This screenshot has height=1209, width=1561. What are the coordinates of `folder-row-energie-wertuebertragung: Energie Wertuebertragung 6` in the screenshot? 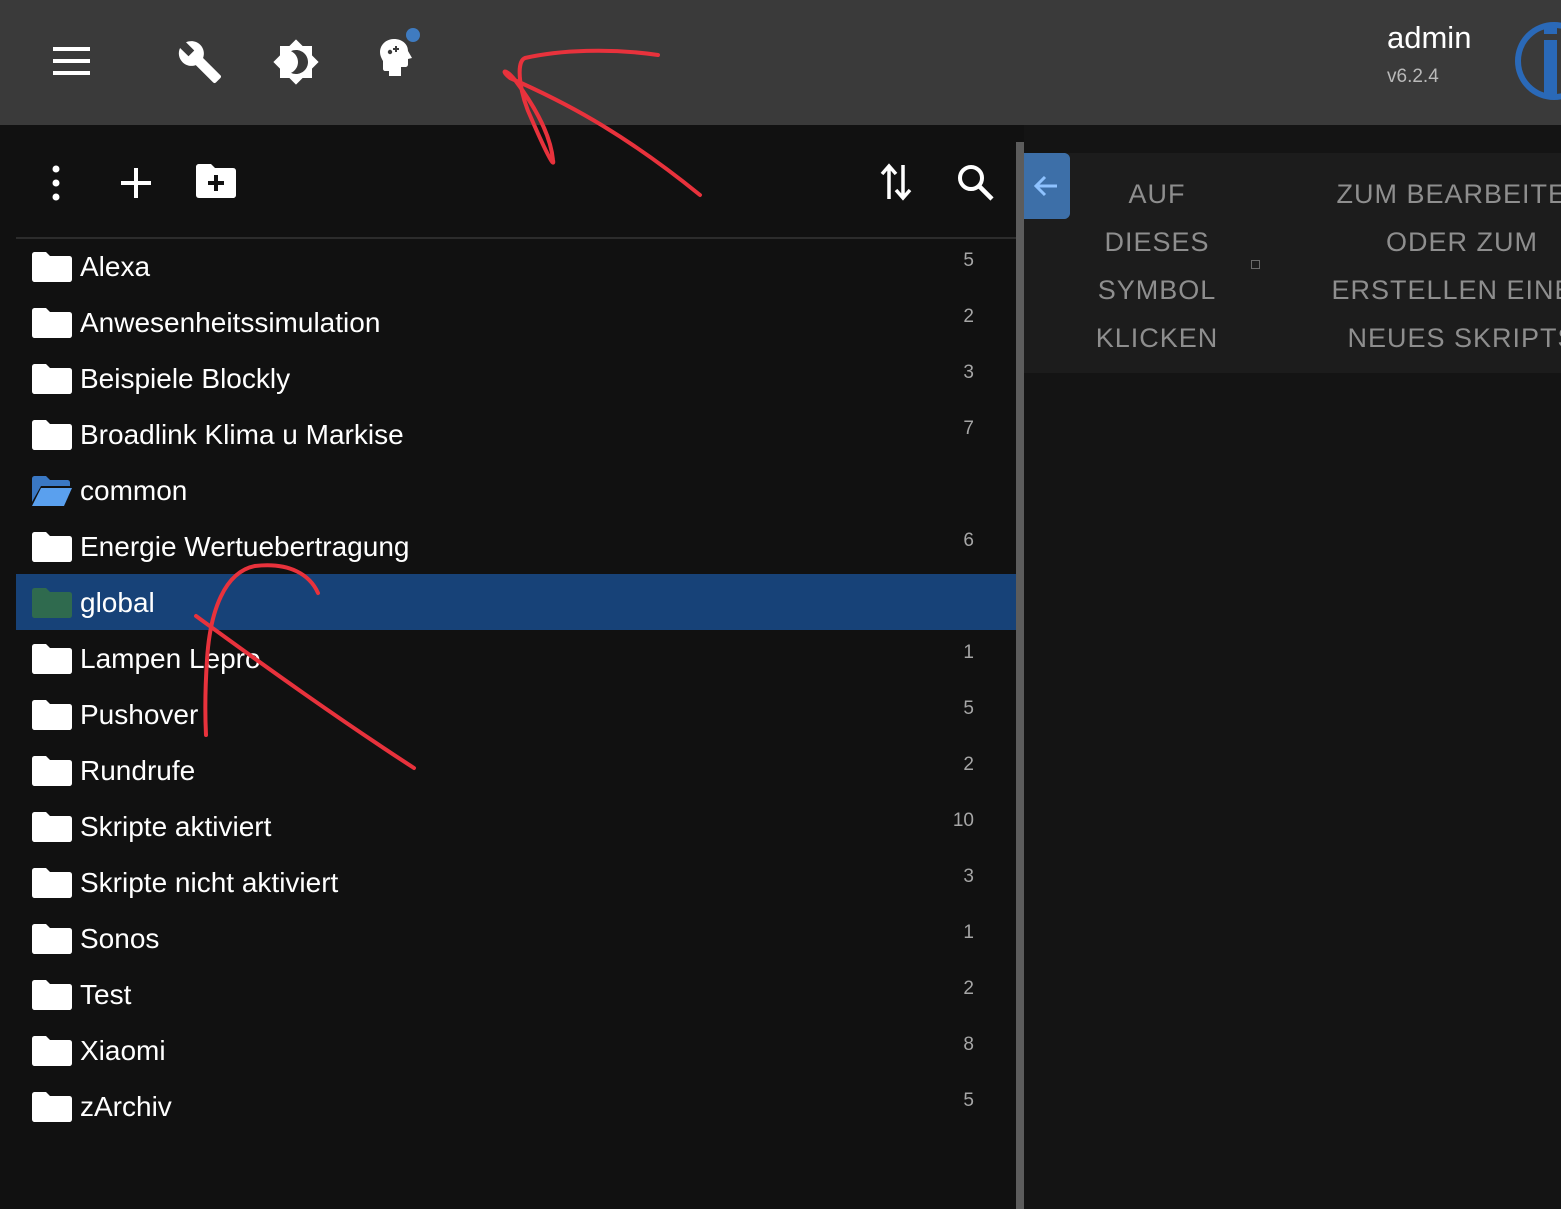 It's located at (516, 546).